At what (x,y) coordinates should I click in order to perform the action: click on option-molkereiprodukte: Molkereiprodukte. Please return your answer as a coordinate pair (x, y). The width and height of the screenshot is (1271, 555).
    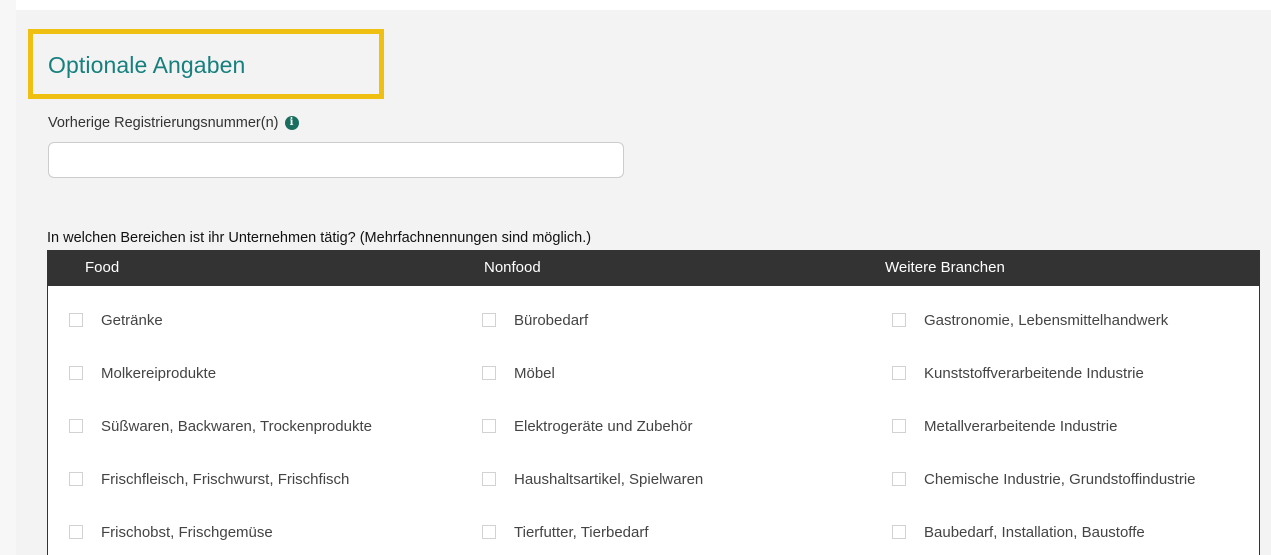
    Looking at the image, I should click on (142, 373).